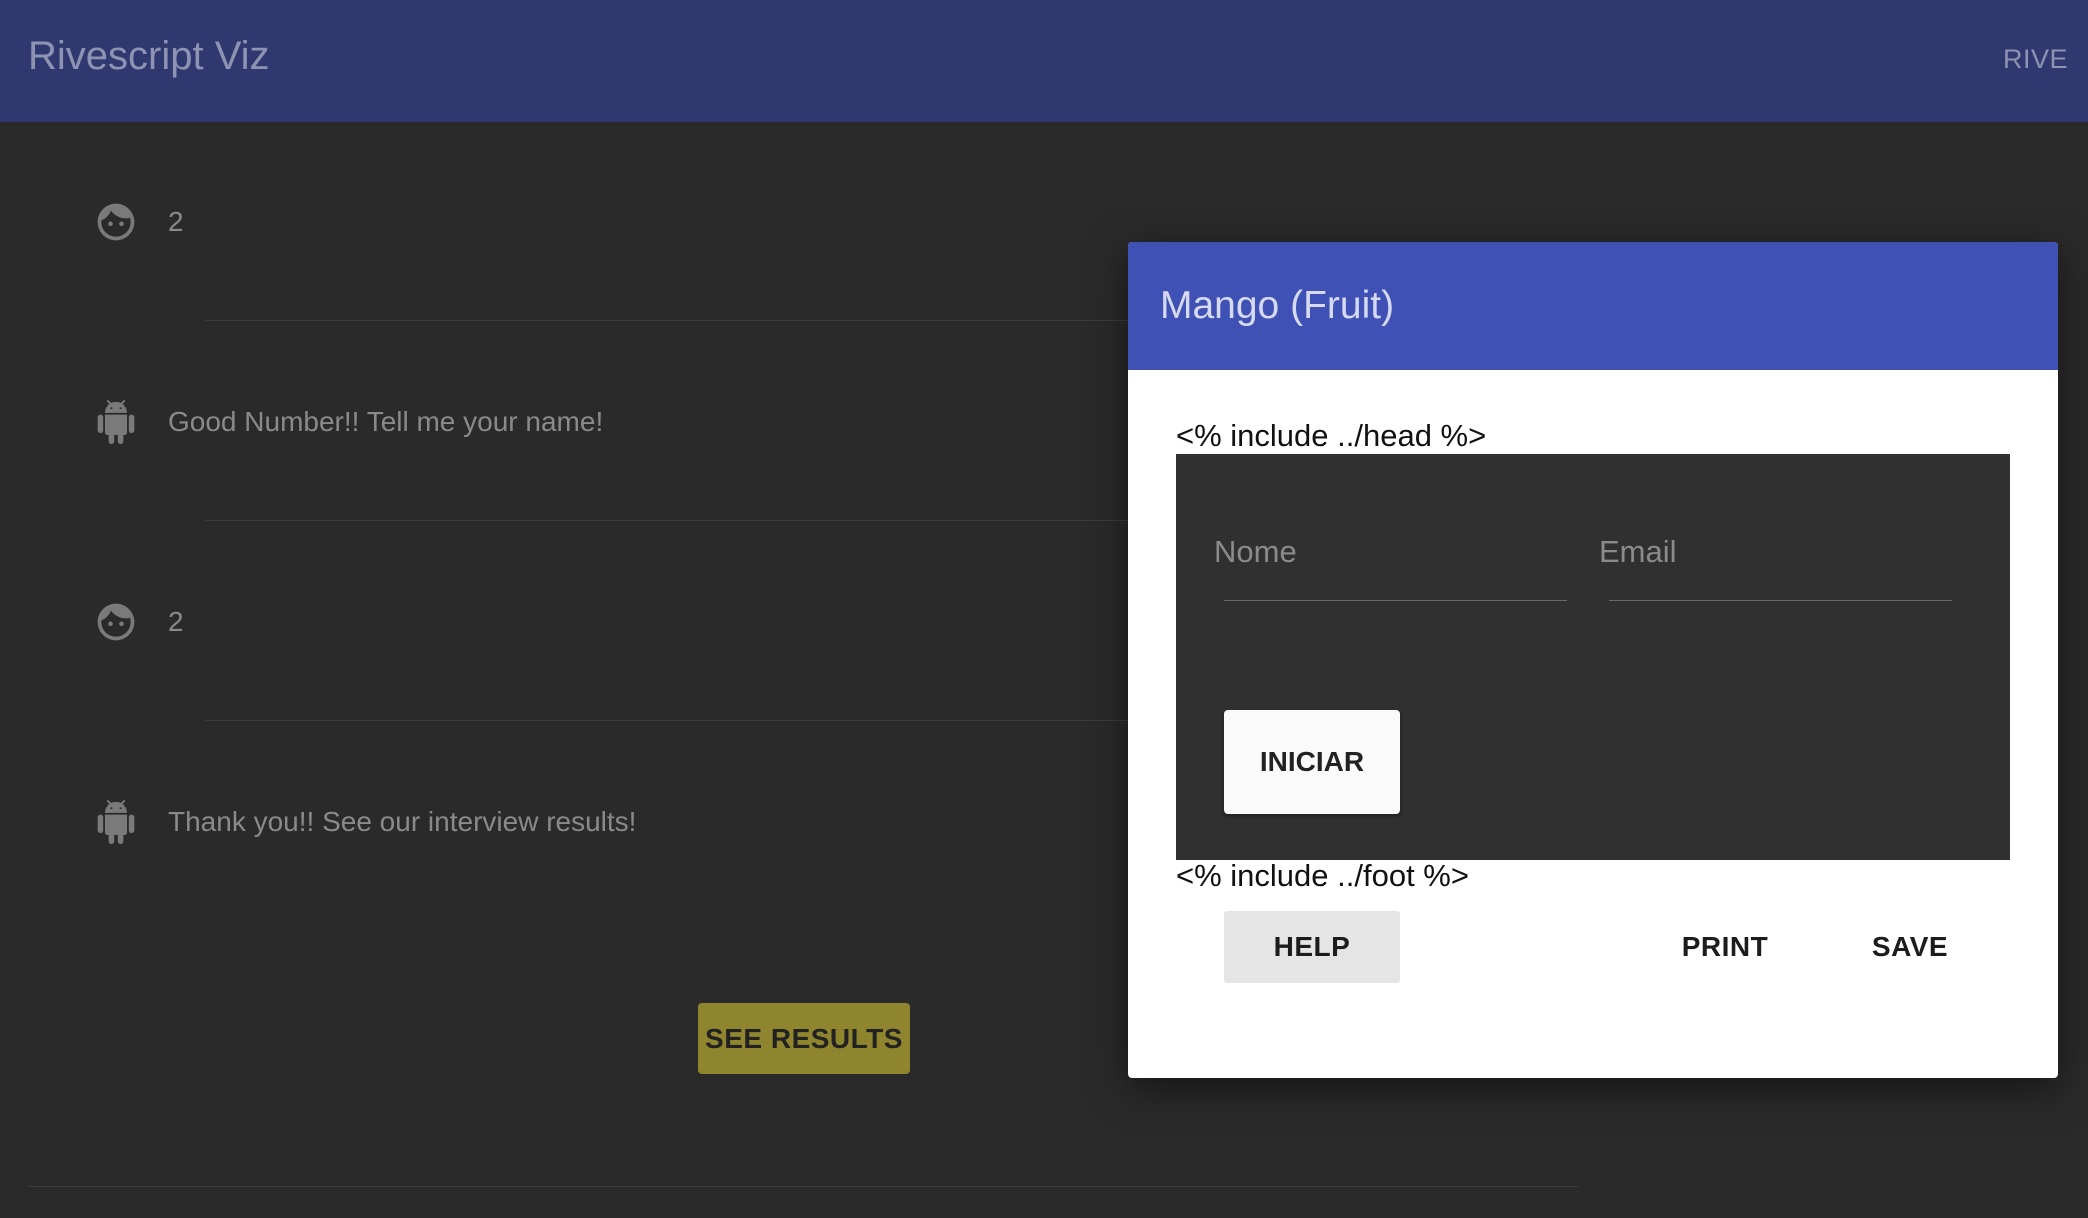 The image size is (2088, 1218). I want to click on chat-message-bot: Thank you!! See our interview results!, so click(619, 840).